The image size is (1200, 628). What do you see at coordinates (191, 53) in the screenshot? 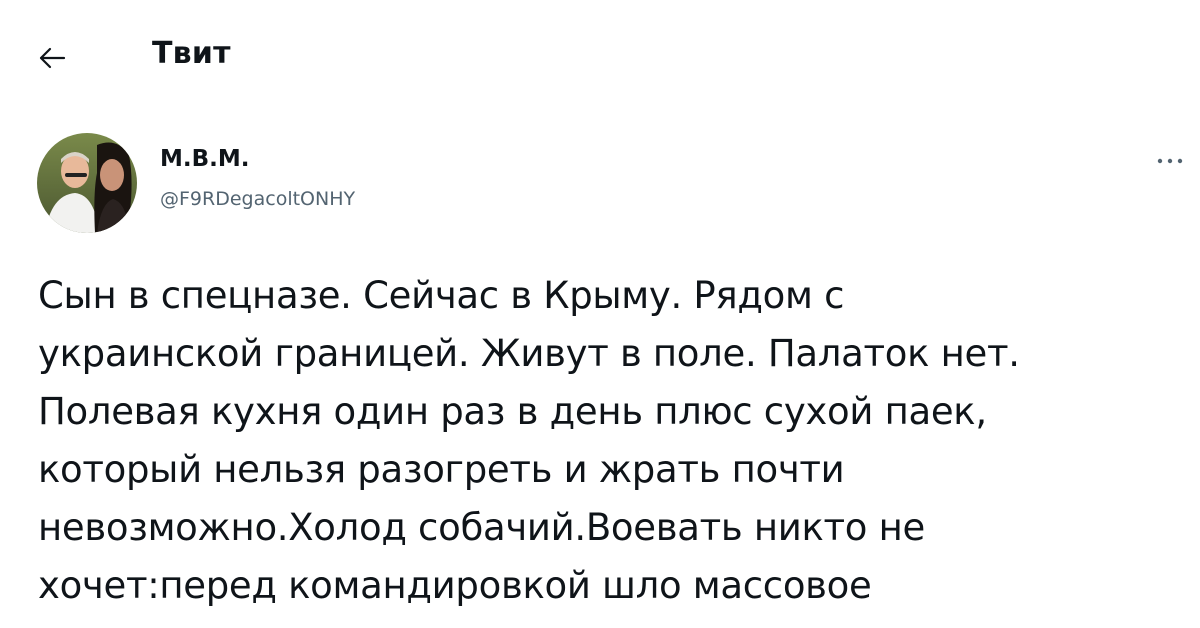
I see `page-title: Твит` at bounding box center [191, 53].